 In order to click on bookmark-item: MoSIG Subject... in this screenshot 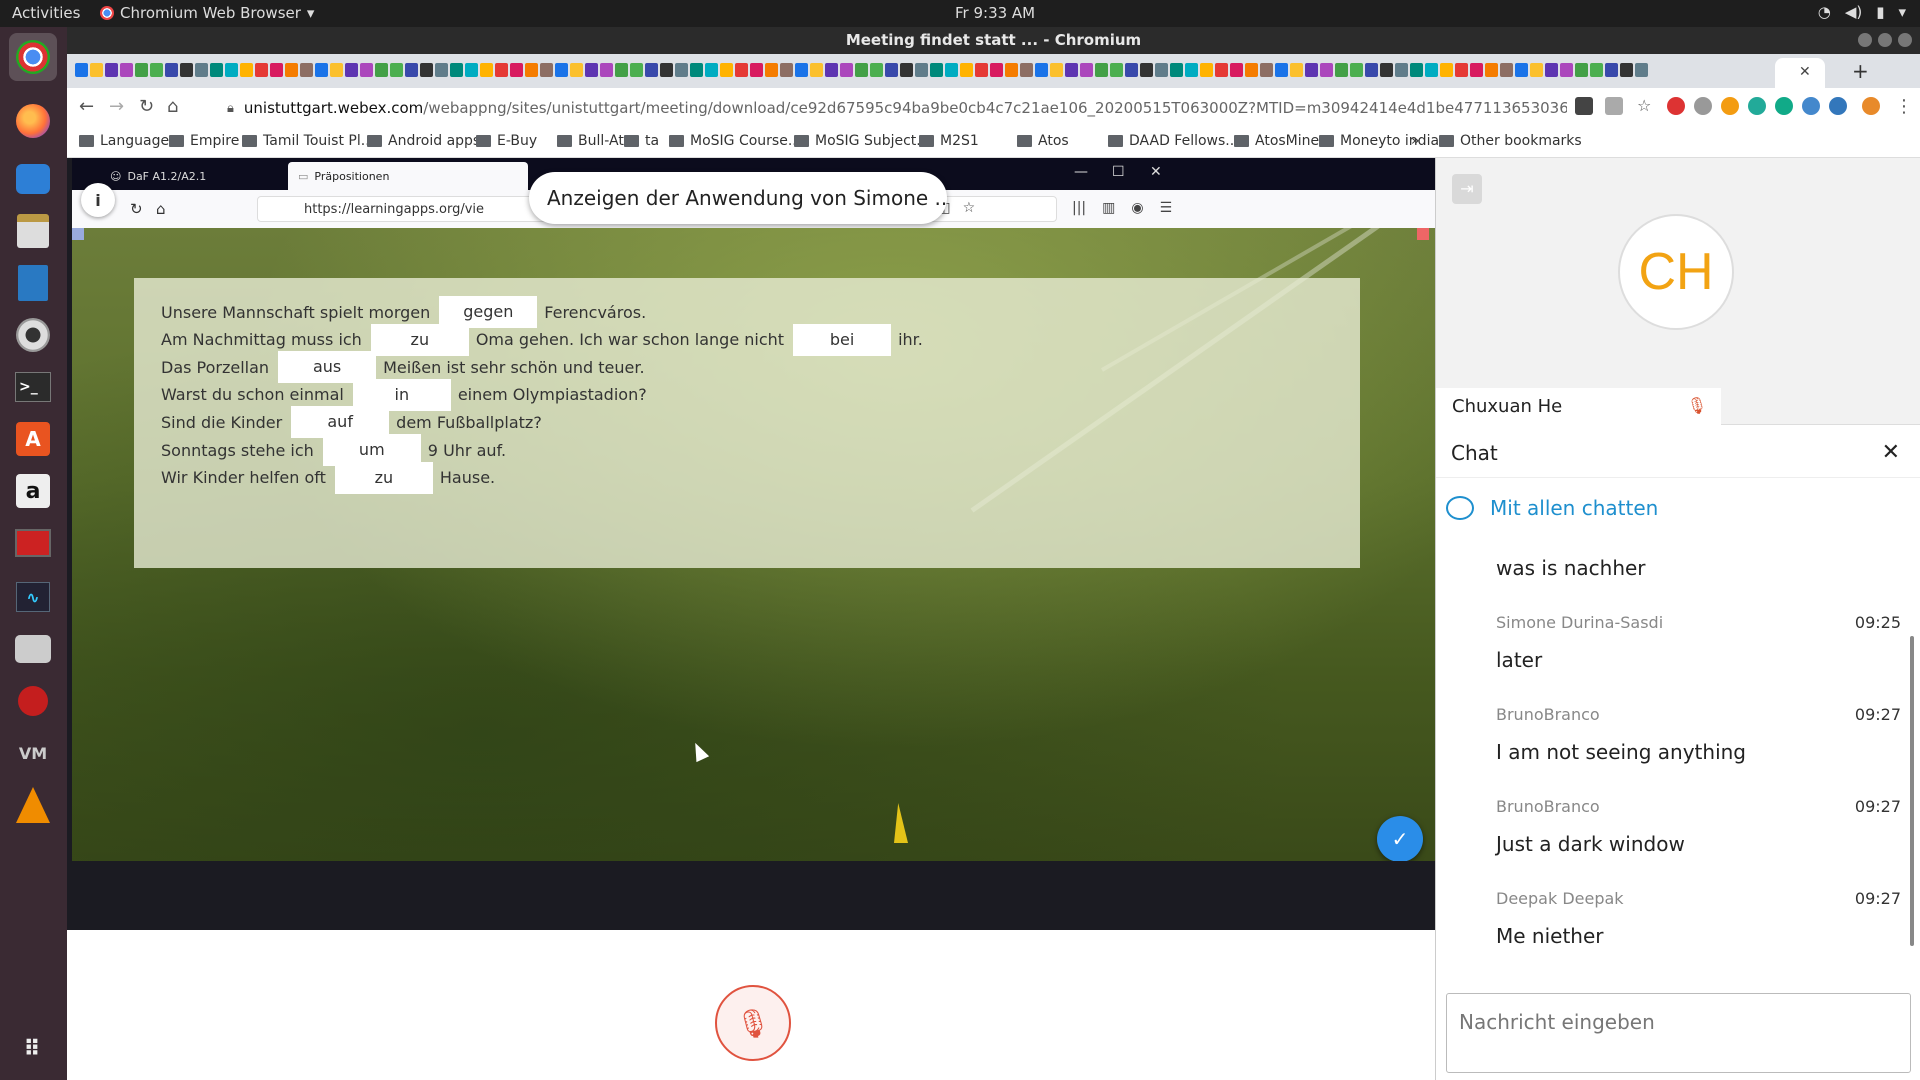, I will do `click(862, 141)`.